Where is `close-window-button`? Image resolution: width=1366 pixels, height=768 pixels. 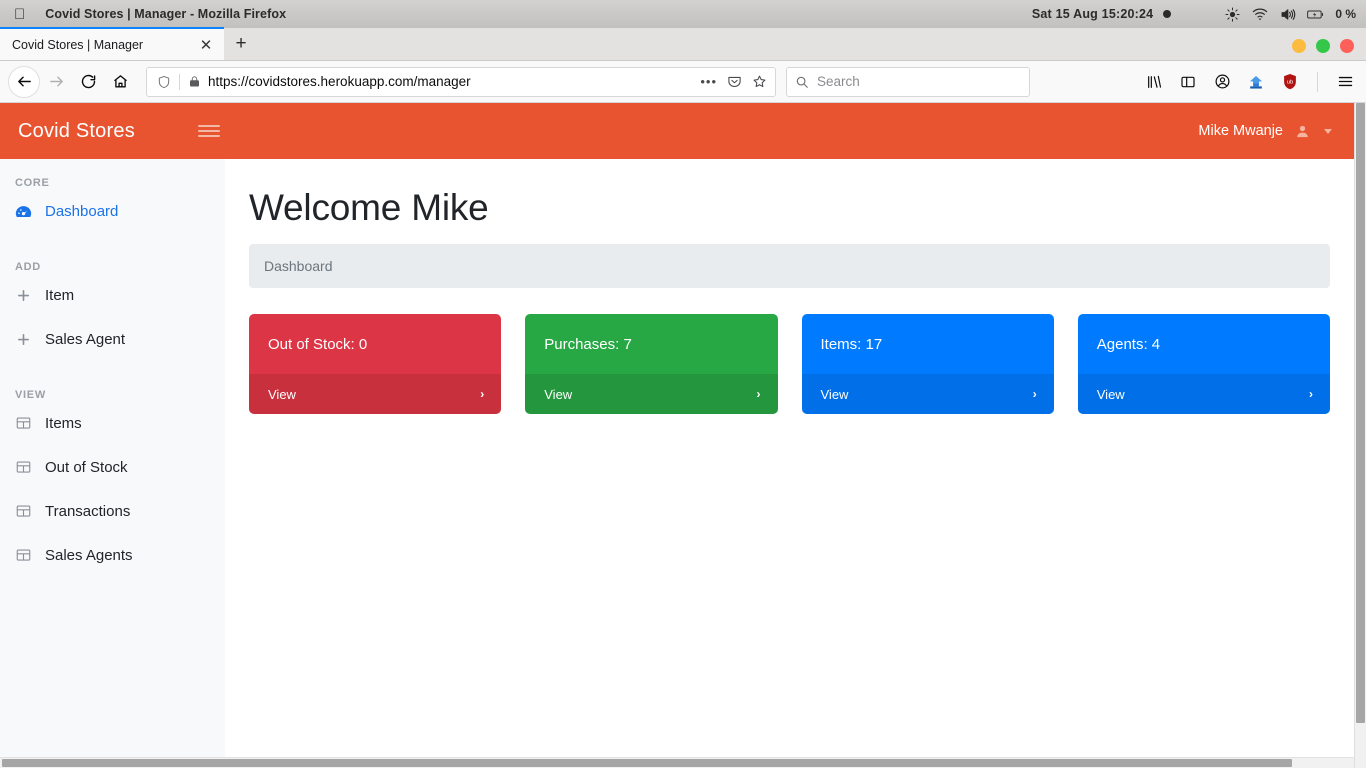 close-window-button is located at coordinates (1347, 46).